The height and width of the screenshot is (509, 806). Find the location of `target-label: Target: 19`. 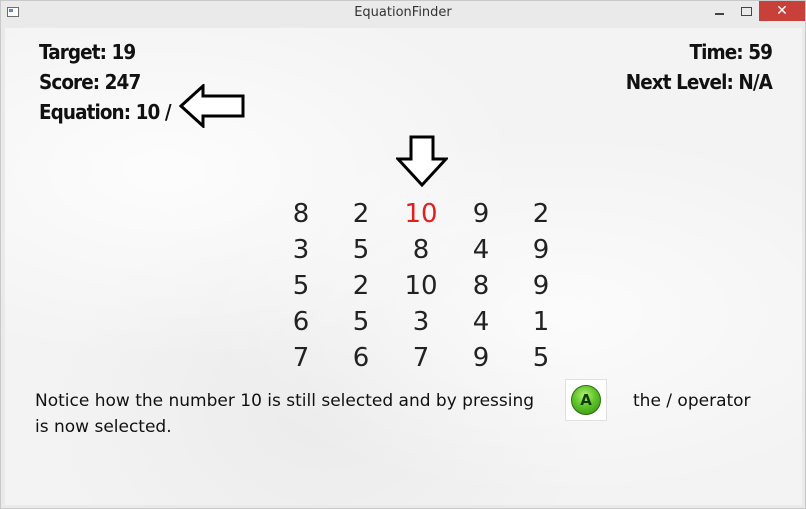

target-label: Target: 19 is located at coordinates (87, 52).